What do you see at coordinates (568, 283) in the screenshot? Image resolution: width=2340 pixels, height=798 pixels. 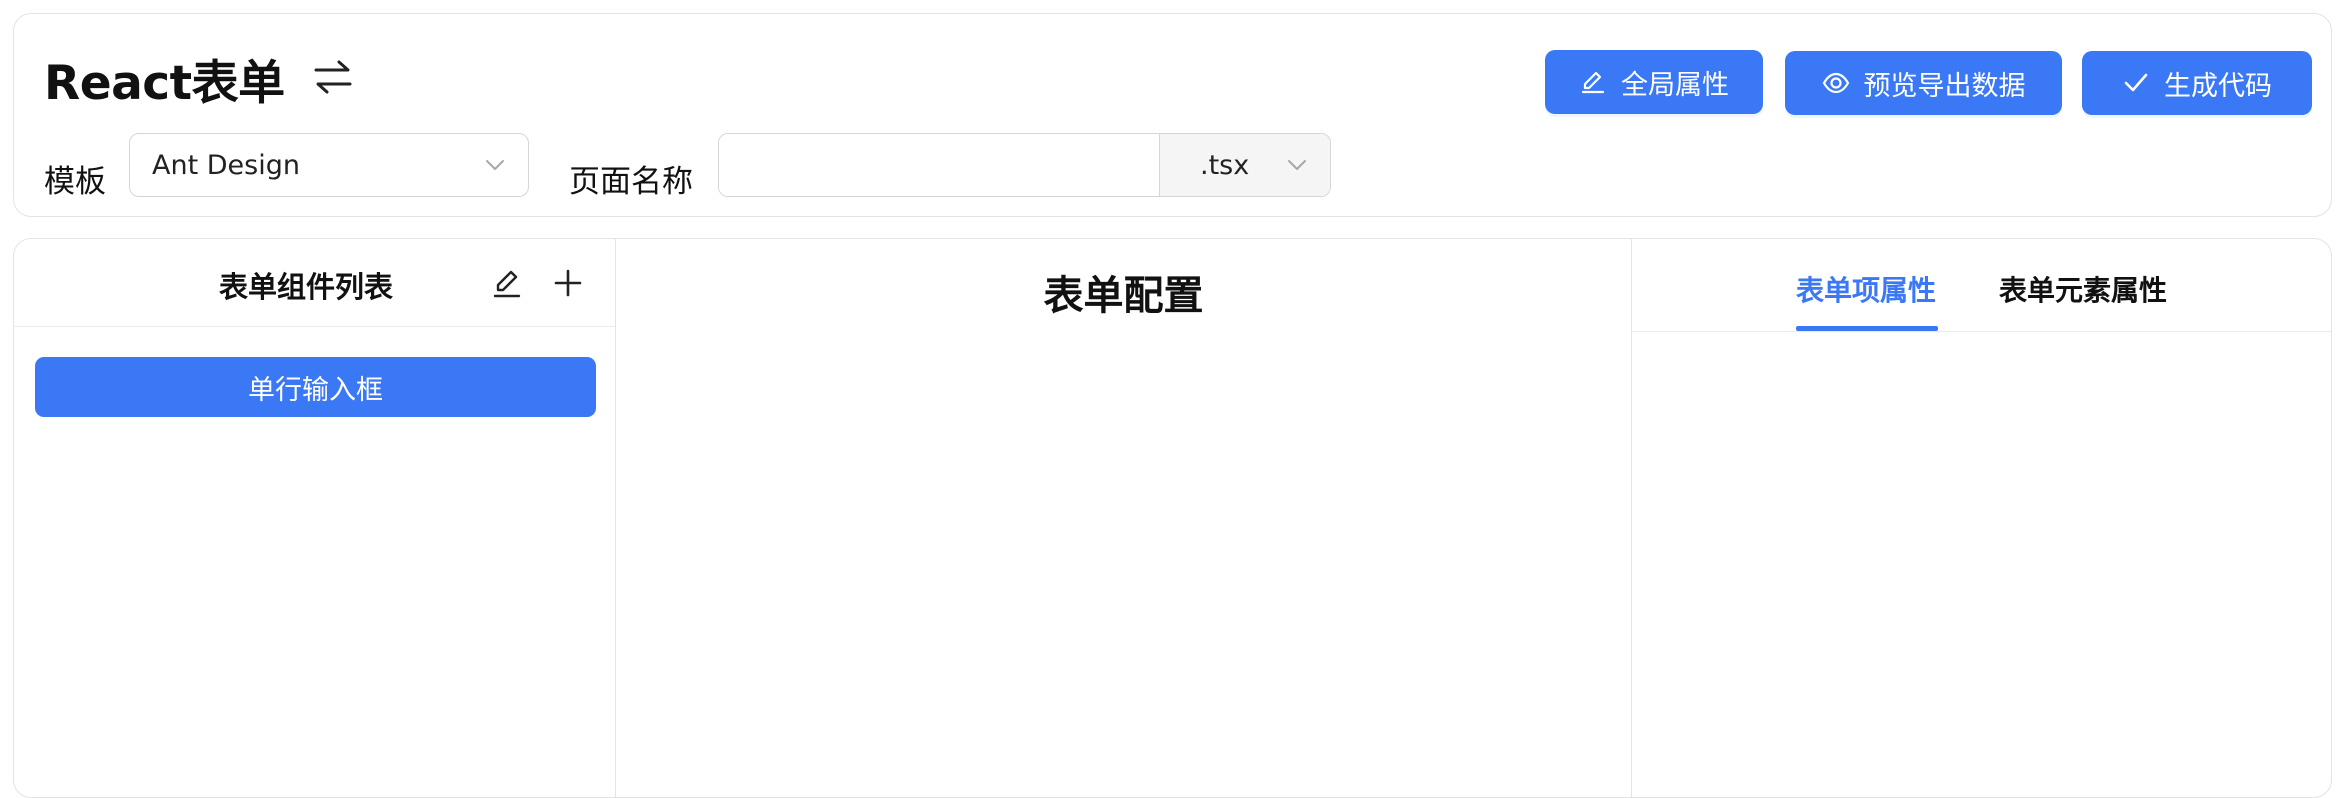 I see `plus-icon` at bounding box center [568, 283].